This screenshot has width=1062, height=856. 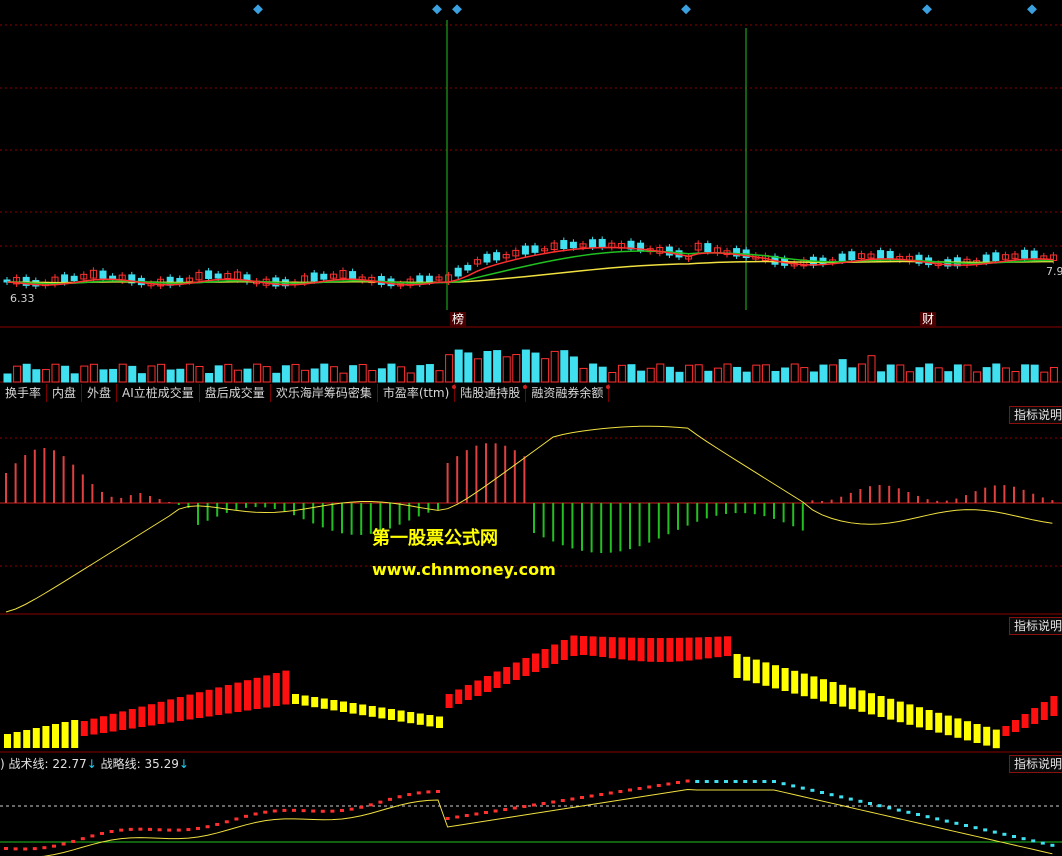 What do you see at coordinates (158, 393) in the screenshot?
I see `tab-ai-volume: AI立桩成交量` at bounding box center [158, 393].